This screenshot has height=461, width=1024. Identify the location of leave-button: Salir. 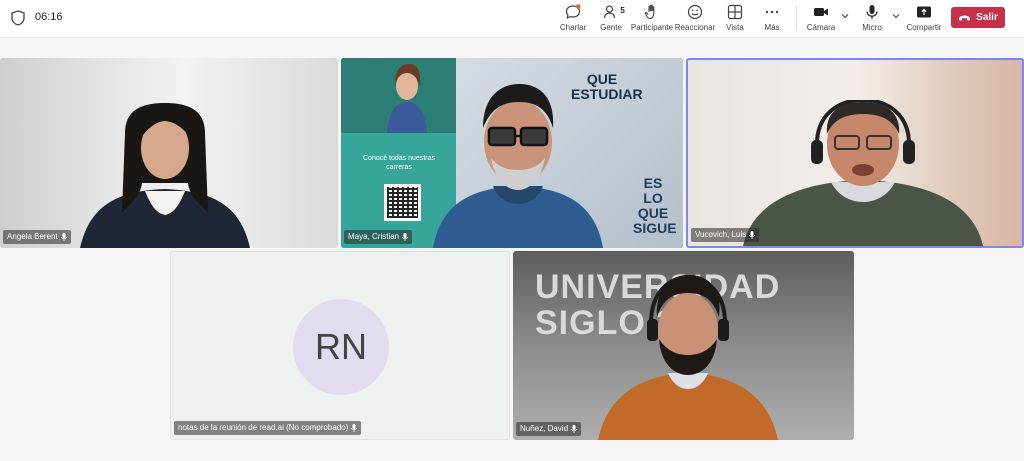
(978, 17).